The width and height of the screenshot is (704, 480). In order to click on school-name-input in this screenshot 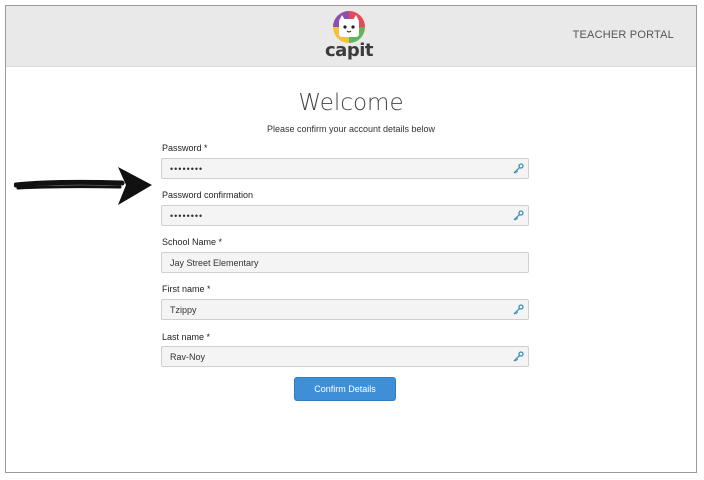, I will do `click(345, 262)`.